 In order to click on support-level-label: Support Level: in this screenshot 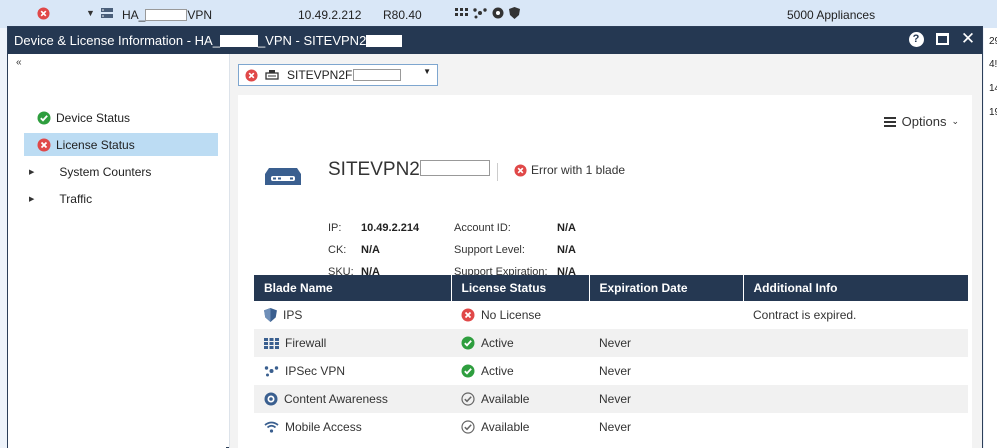, I will do `click(489, 250)`.